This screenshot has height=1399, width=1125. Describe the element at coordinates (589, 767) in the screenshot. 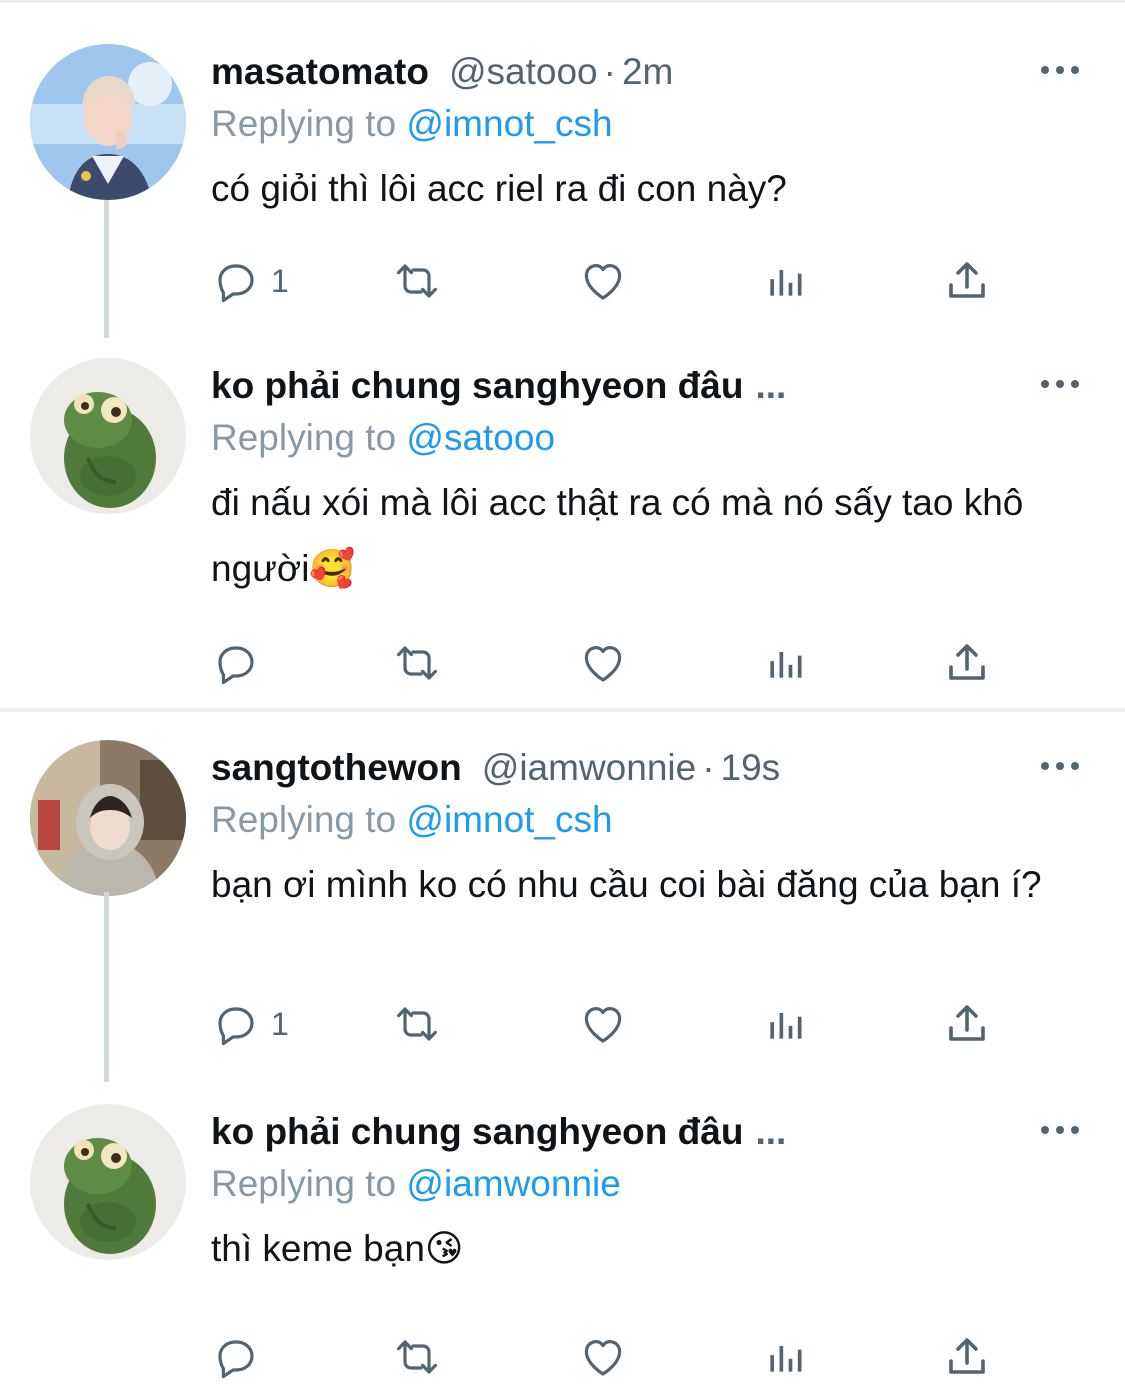

I see `handle: @iamwonnie` at that location.